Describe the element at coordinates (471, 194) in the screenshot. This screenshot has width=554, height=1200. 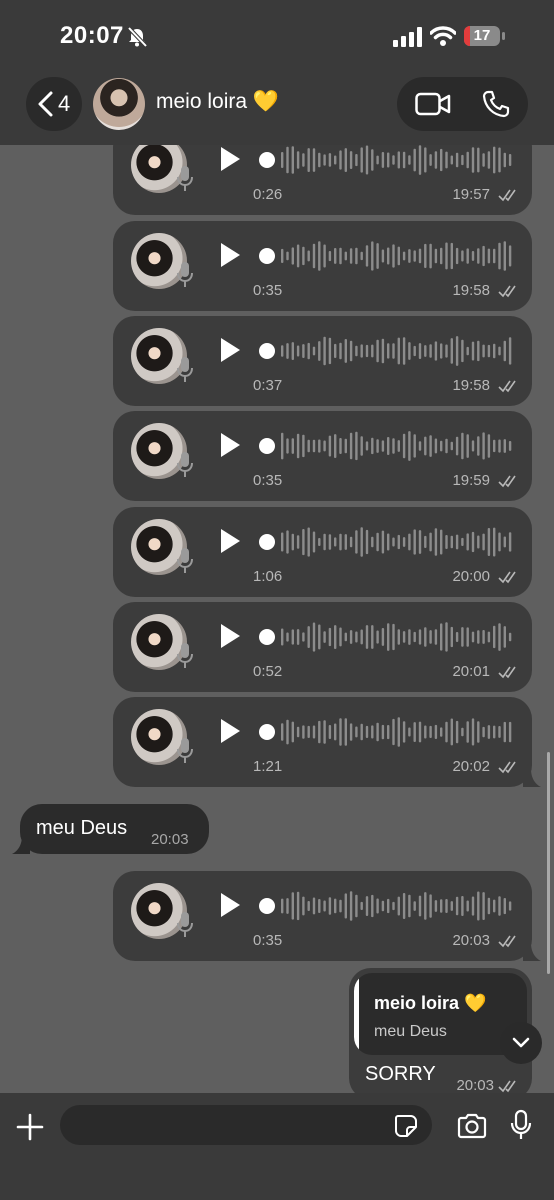
I see `message-time: 19:57` at that location.